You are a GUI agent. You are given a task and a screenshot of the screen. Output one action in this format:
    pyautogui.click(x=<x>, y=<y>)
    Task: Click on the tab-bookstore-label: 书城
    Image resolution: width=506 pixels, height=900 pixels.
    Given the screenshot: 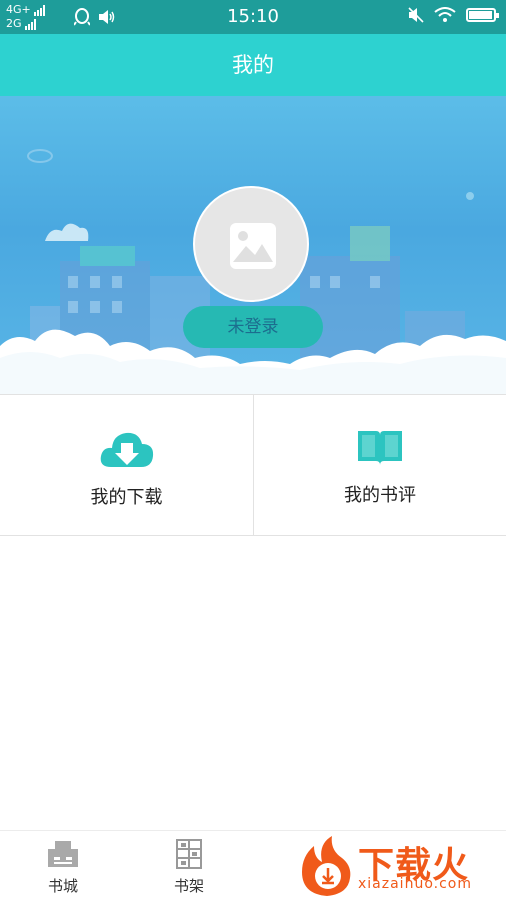 What is the action you would take?
    pyautogui.click(x=62, y=886)
    